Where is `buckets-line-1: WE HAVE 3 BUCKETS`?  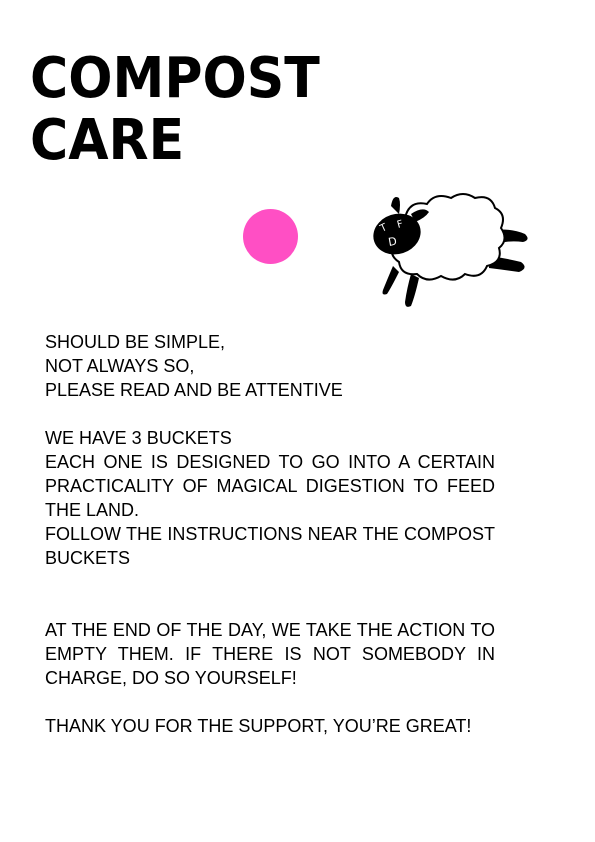
buckets-line-1: WE HAVE 3 BUCKETS is located at coordinates (138, 438).